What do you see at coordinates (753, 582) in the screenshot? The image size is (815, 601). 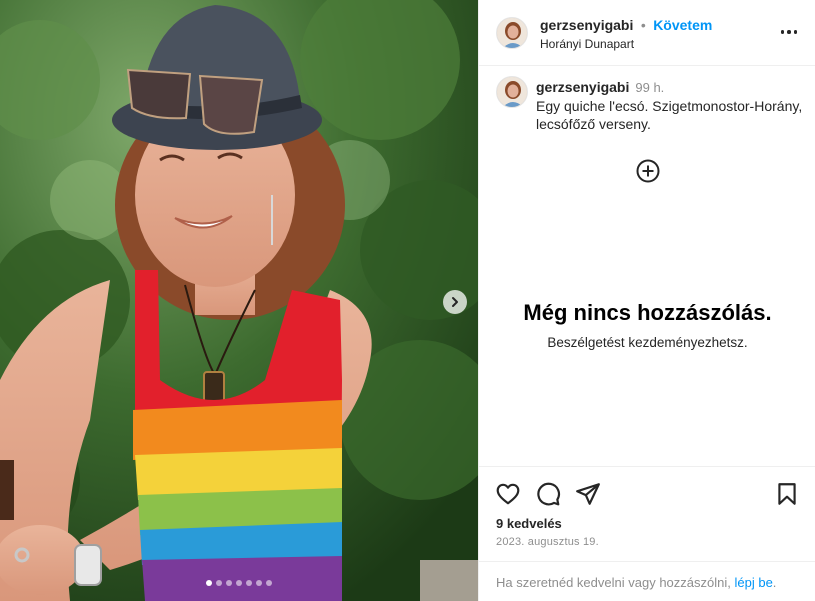 I see `login-link: lépj be` at bounding box center [753, 582].